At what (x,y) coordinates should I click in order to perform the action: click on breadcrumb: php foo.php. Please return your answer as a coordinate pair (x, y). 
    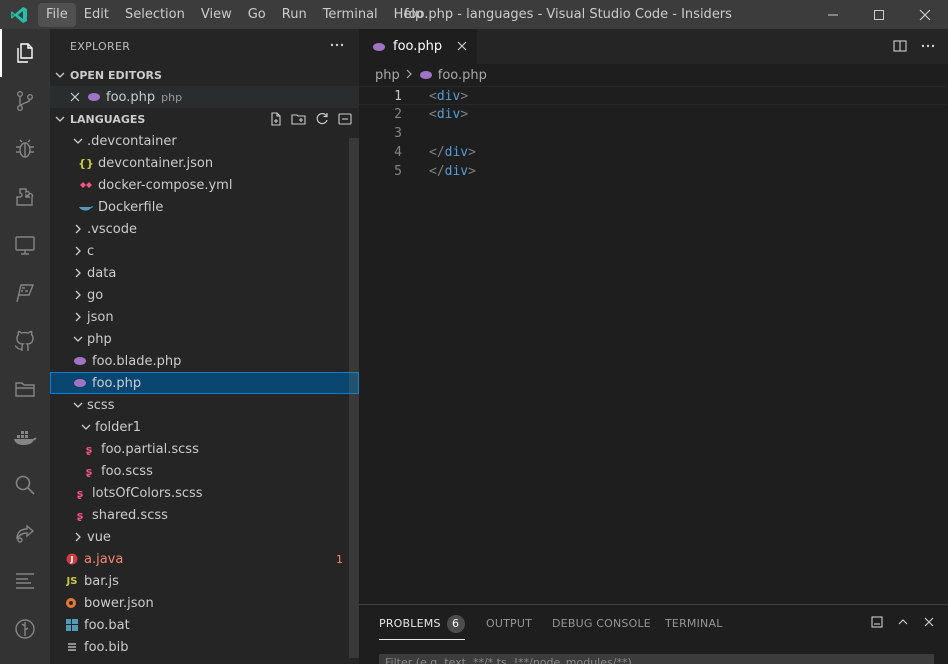
    Looking at the image, I should click on (653, 75).